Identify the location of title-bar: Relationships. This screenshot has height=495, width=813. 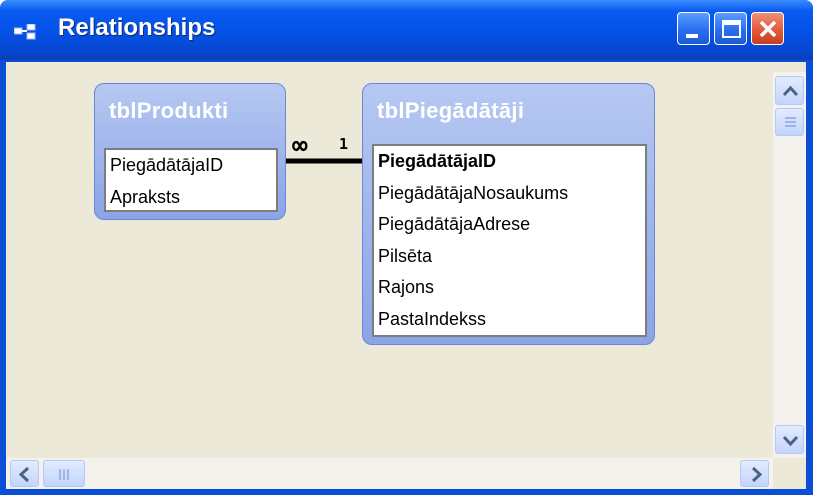
(406, 30).